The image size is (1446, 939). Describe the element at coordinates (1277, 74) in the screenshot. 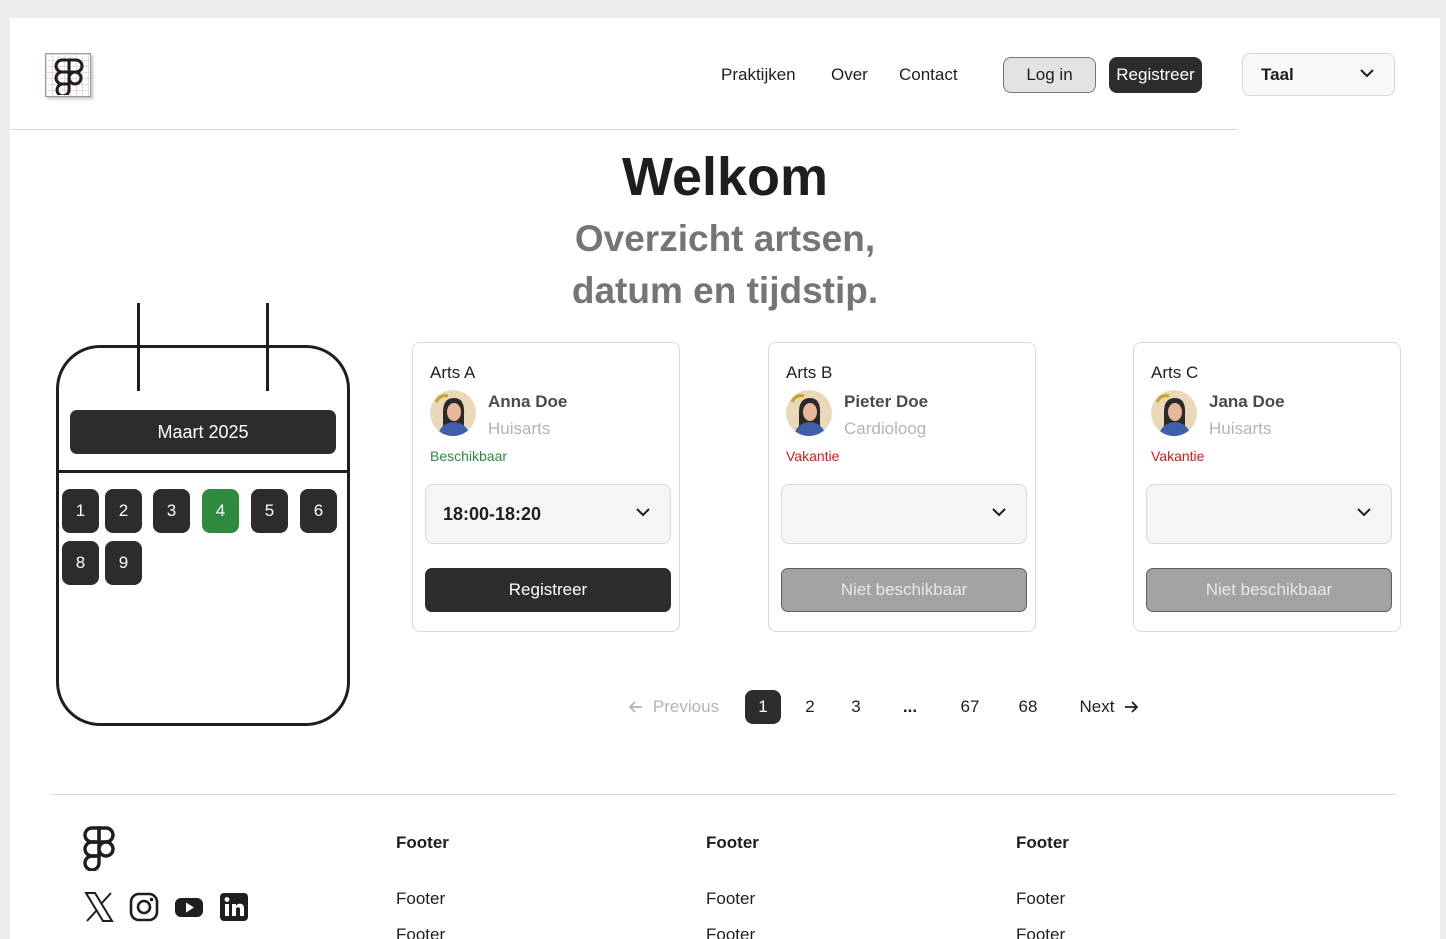

I see `language-label: Taal` at that location.